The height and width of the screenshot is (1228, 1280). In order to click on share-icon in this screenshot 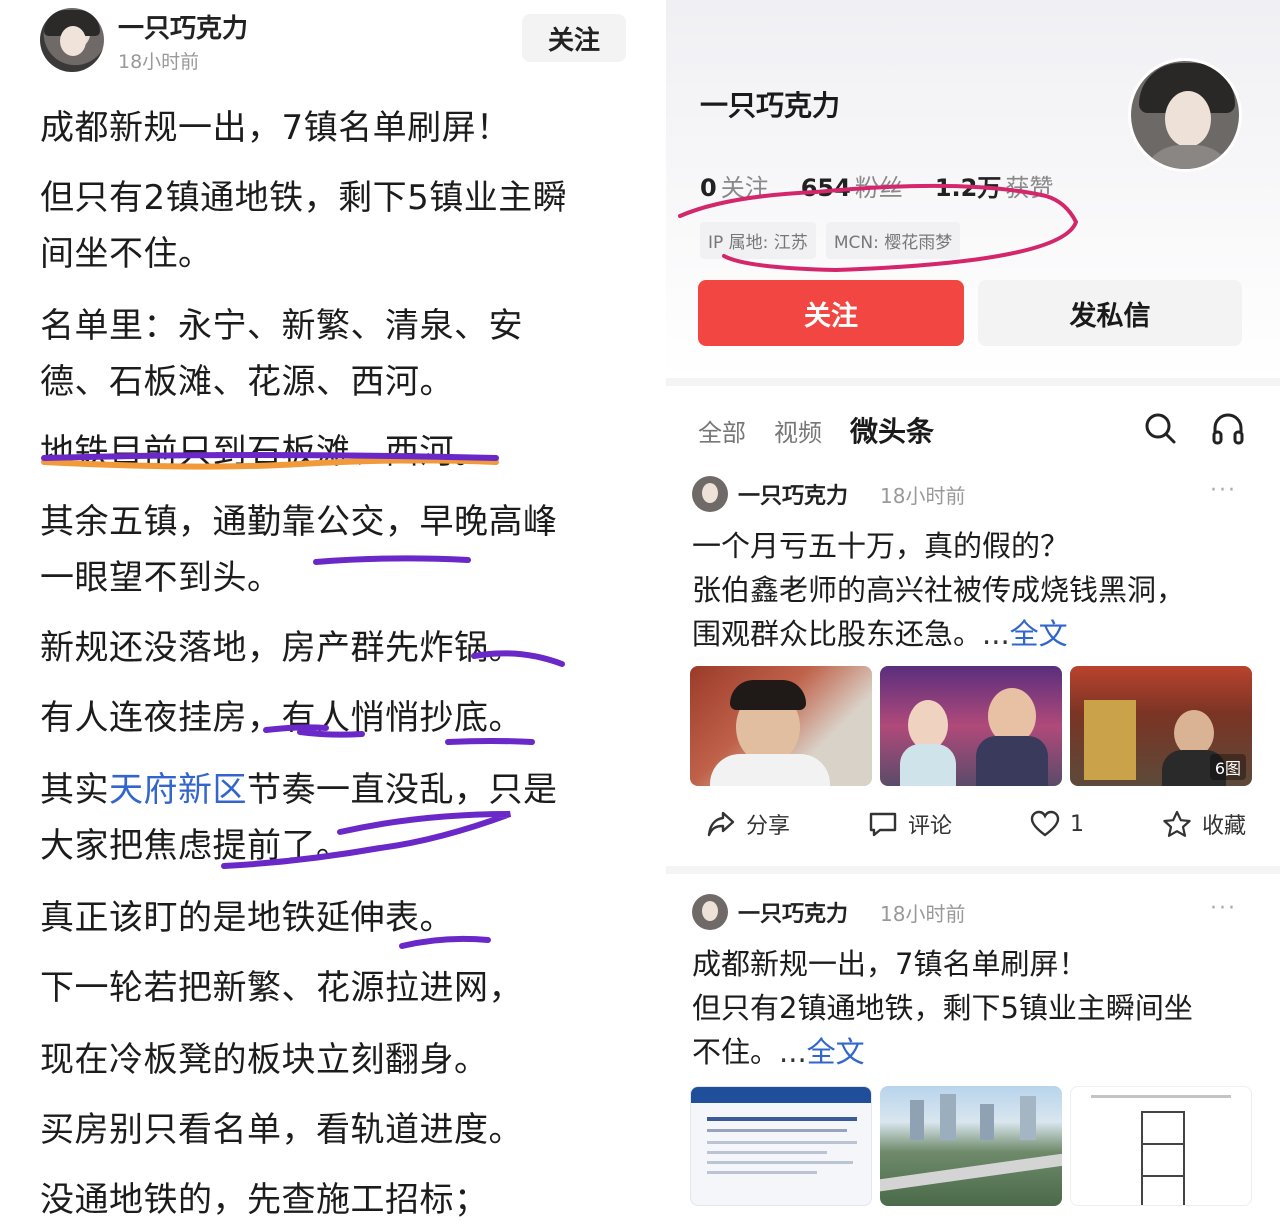, I will do `click(721, 824)`.